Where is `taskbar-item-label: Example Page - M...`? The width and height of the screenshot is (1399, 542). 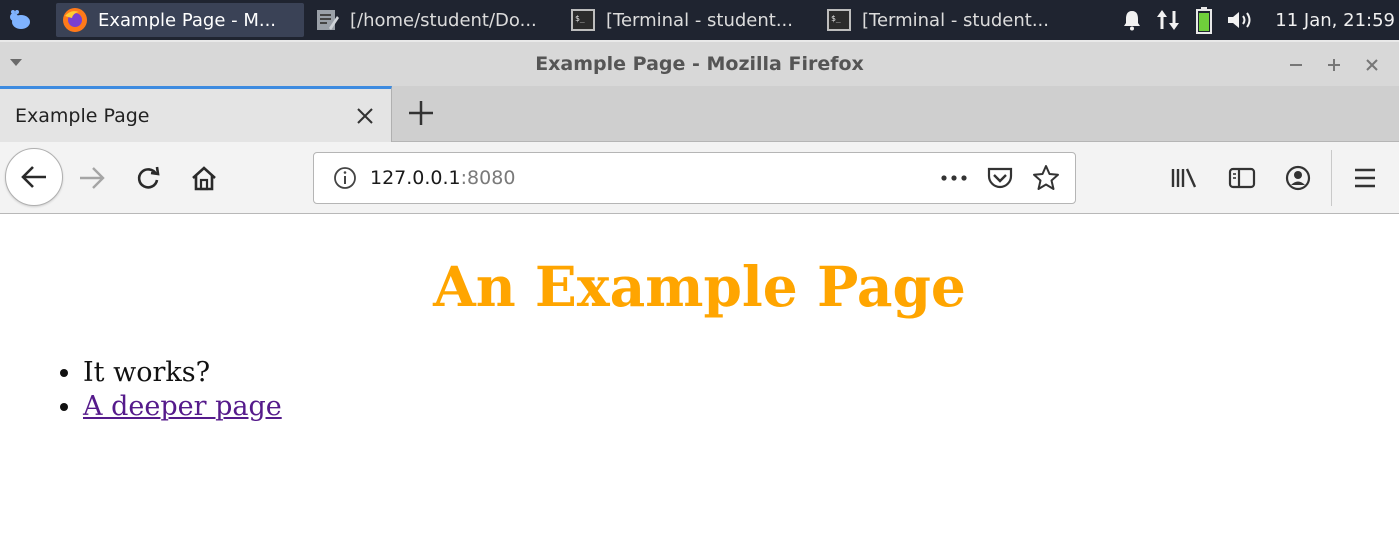
taskbar-item-label: Example Page - M... is located at coordinates (187, 20).